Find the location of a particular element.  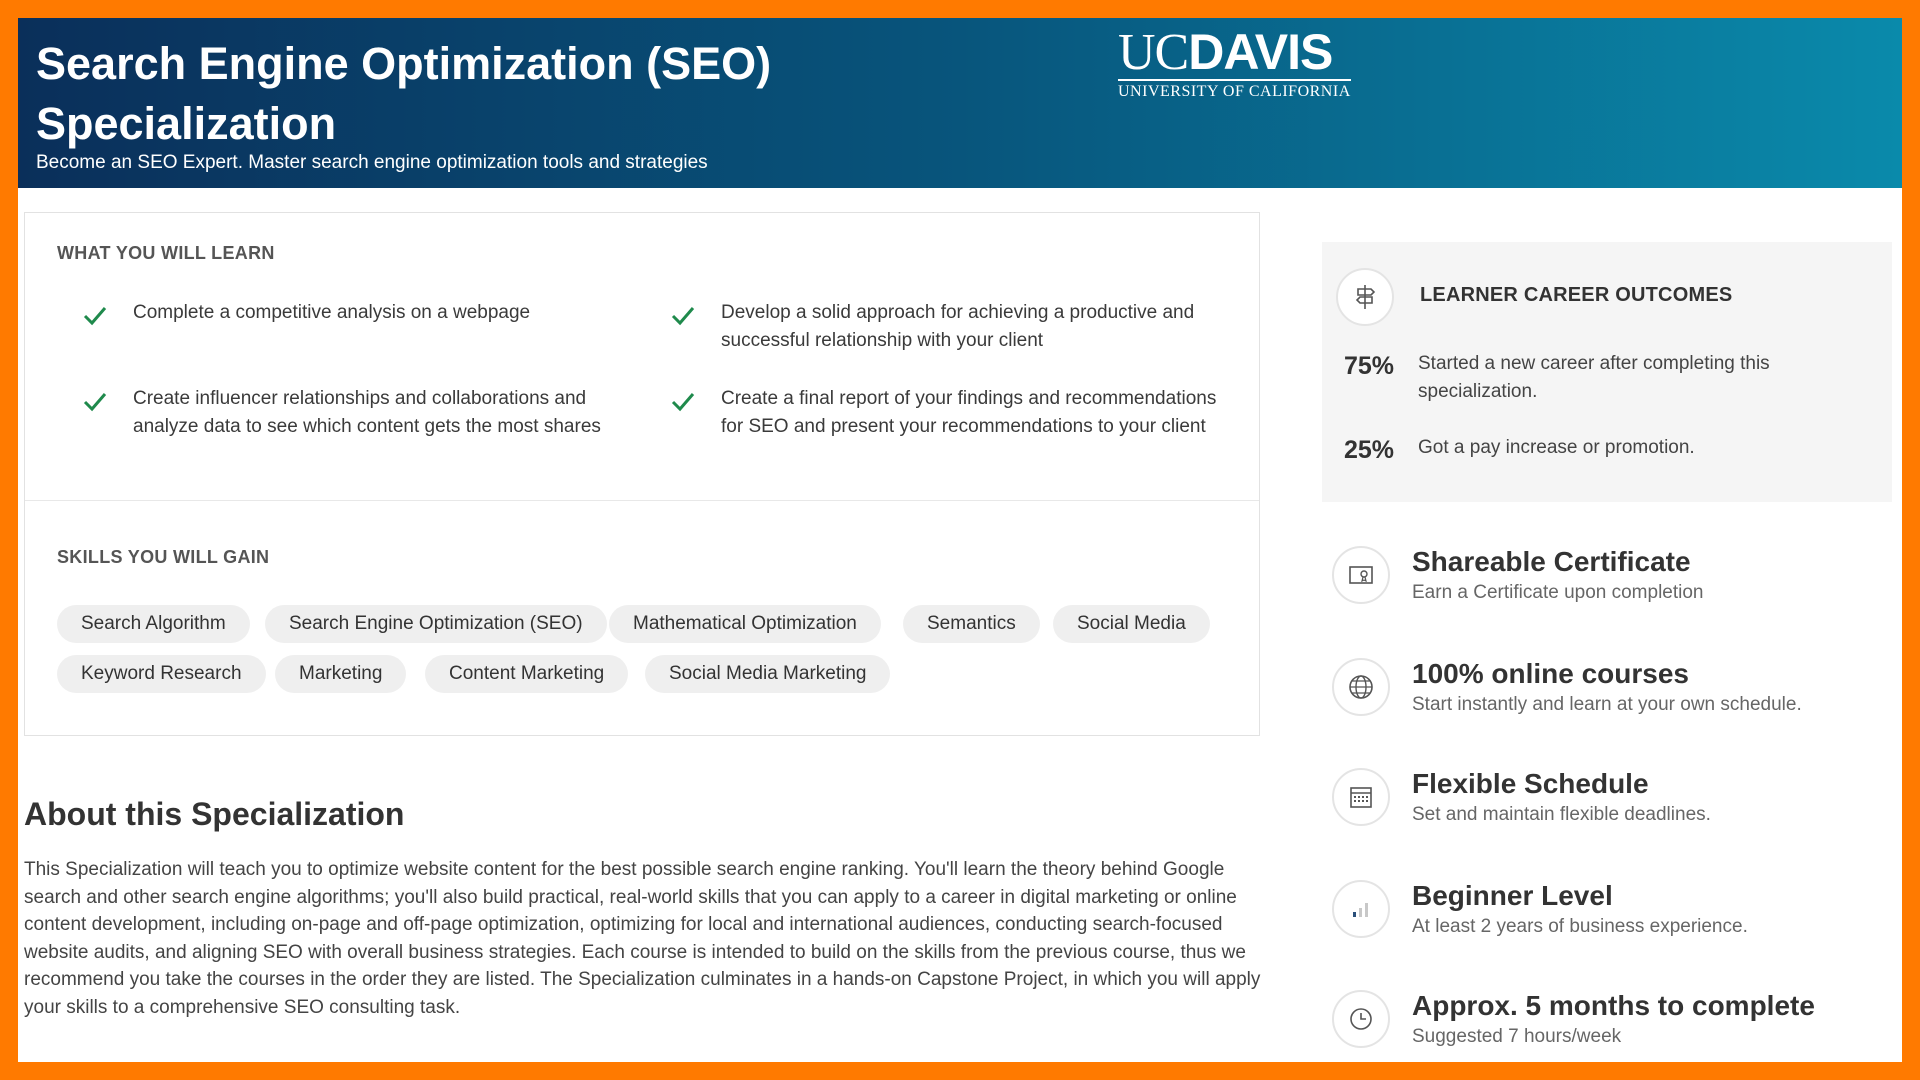

learn-heading: WHAT YOU WILL LEARN is located at coordinates (166, 253).